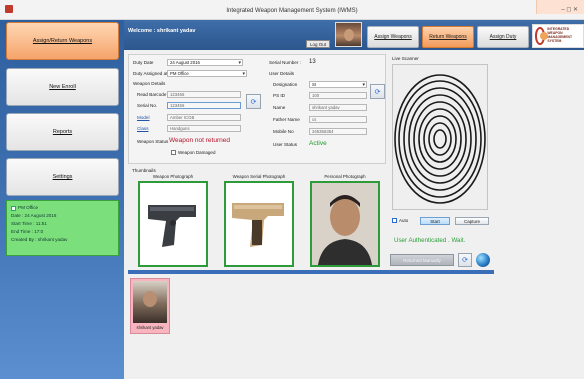  What do you see at coordinates (259, 176) in the screenshot?
I see `weapon-serial-photo-label: Weapon Serial Photograph` at bounding box center [259, 176].